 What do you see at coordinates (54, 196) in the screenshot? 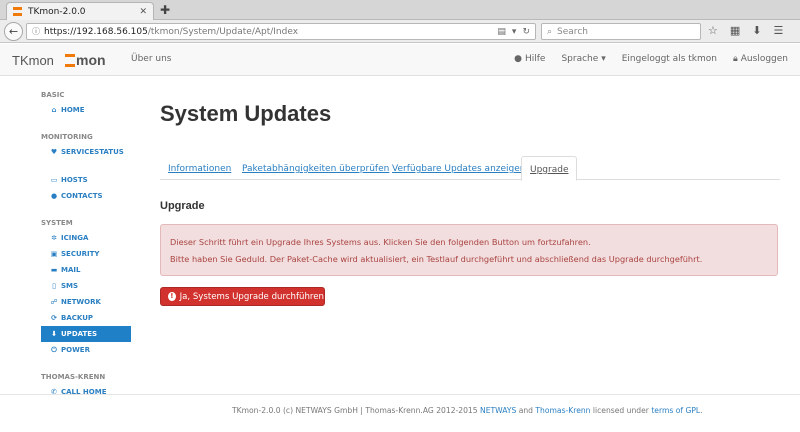
I see `user-icon: ●` at bounding box center [54, 196].